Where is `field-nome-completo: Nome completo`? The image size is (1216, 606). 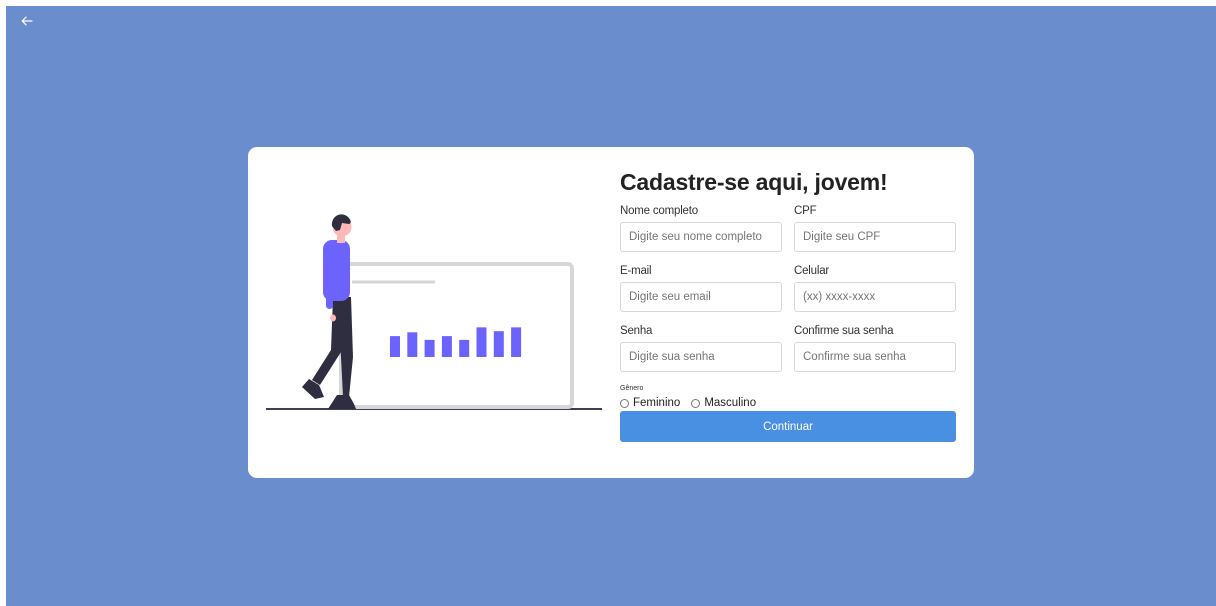
field-nome-completo: Nome completo is located at coordinates (701, 234).